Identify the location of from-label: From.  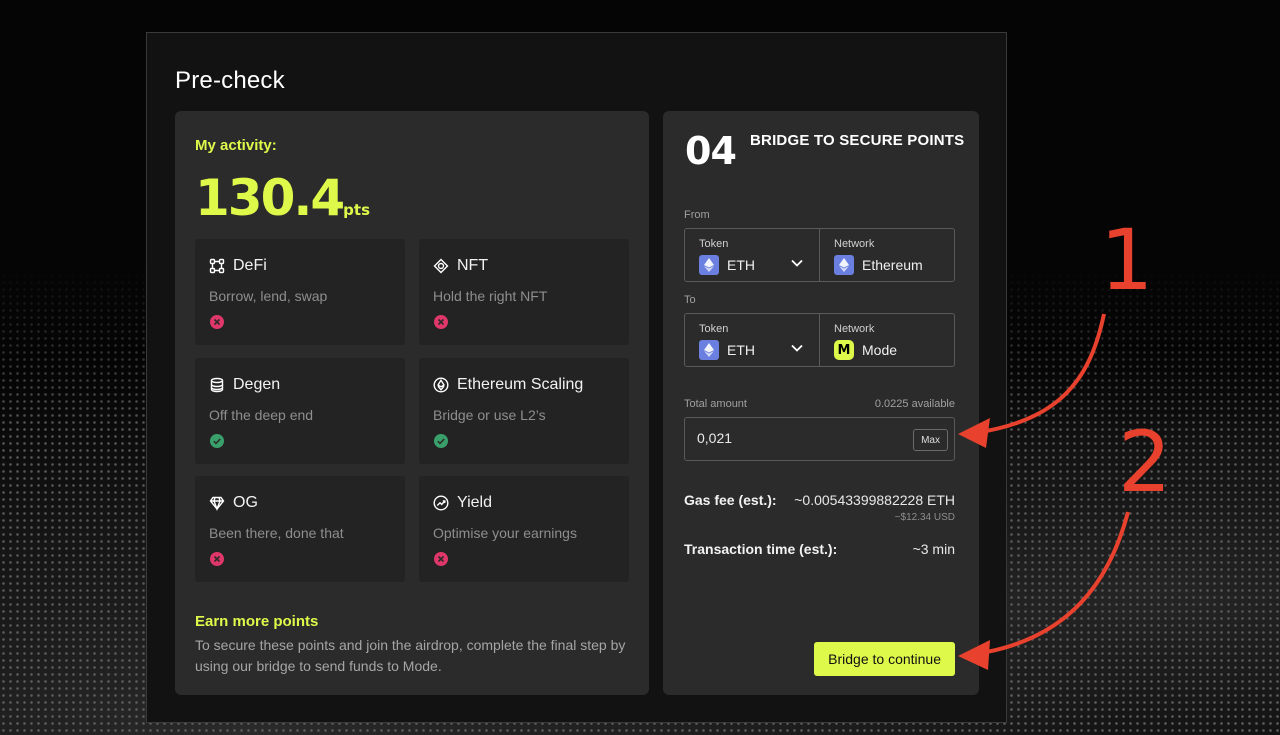
(697, 215).